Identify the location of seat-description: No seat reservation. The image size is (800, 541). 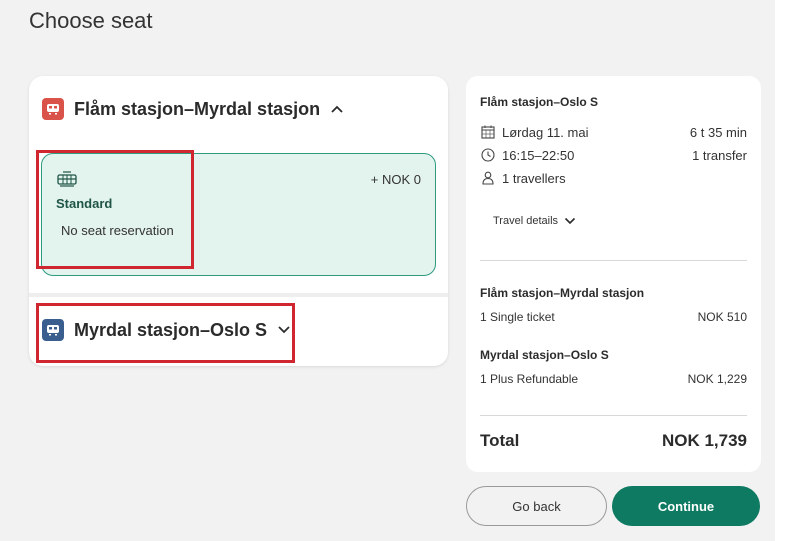
(117, 230).